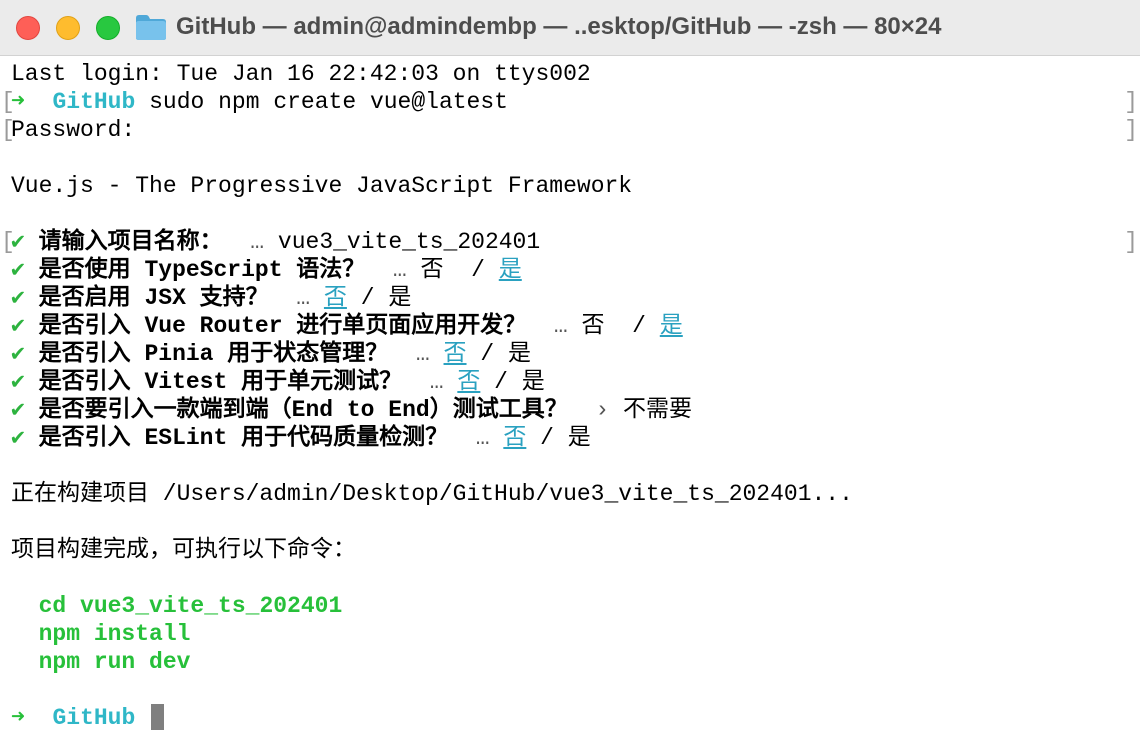  What do you see at coordinates (409, 242) in the screenshot?
I see `answer-text: vue3_vite_ts_202401` at bounding box center [409, 242].